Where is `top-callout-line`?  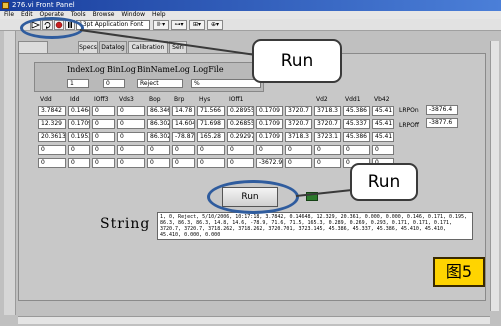 top-callout-line is located at coordinates (168, 42).